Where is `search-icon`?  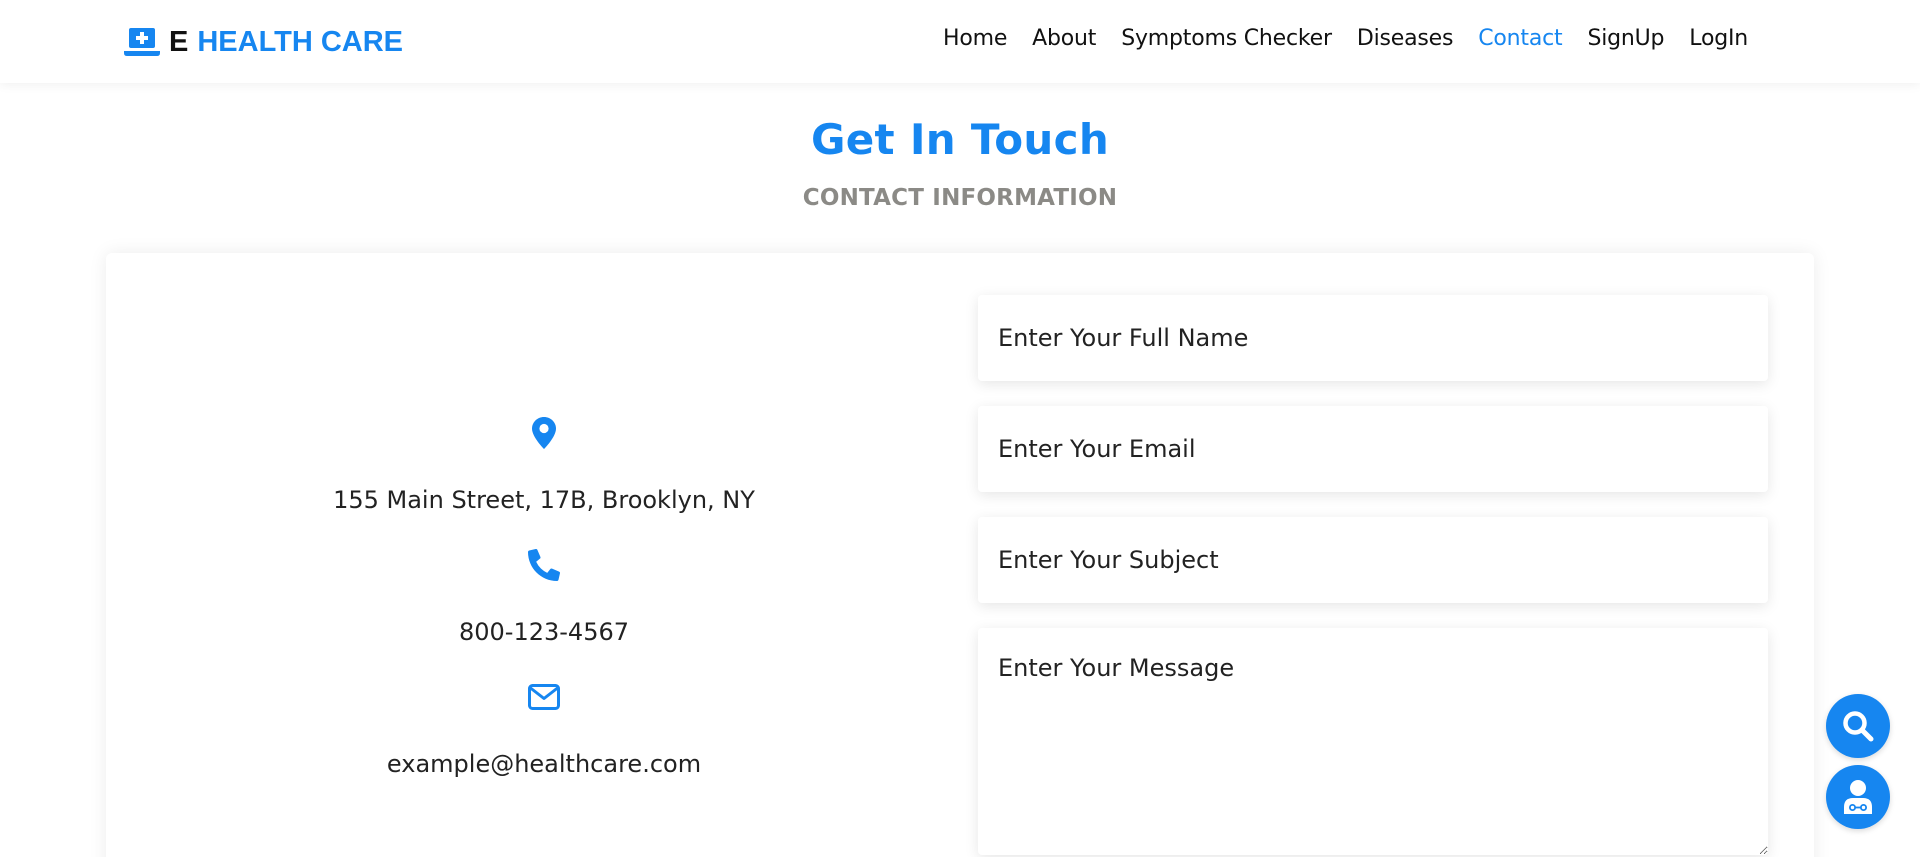 search-icon is located at coordinates (1858, 726).